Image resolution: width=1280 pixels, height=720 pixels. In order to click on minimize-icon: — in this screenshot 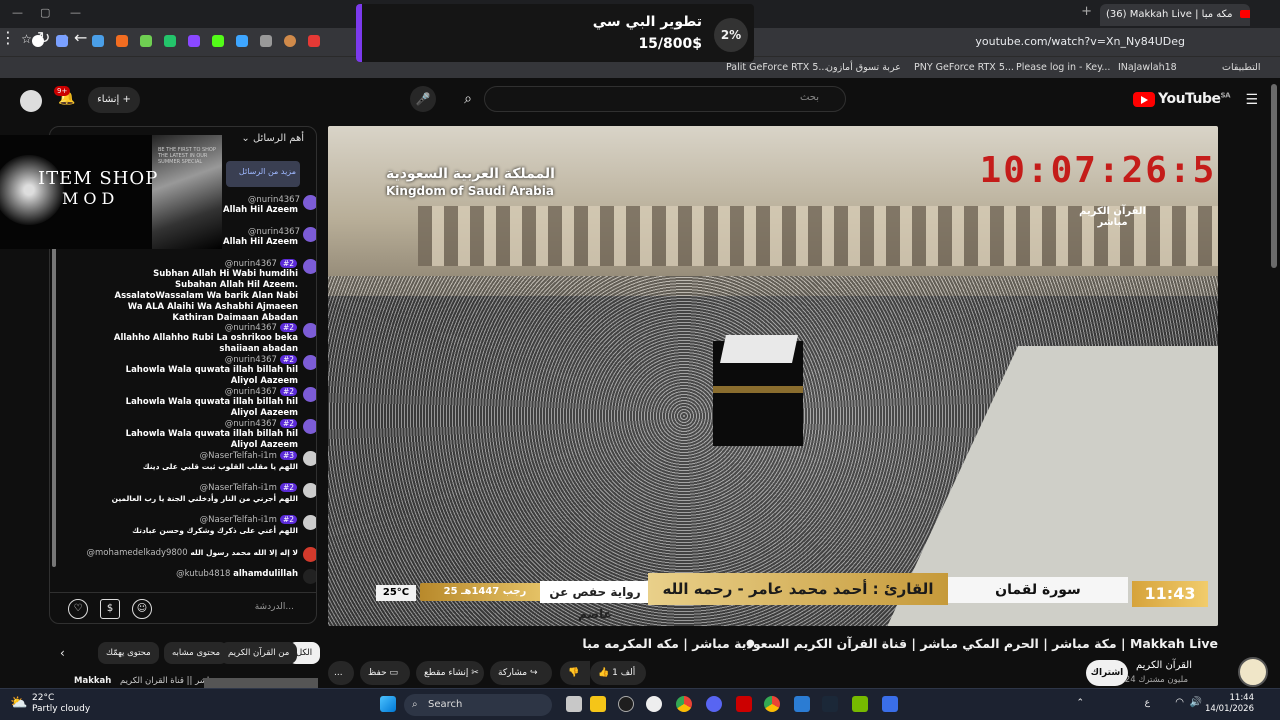, I will do `click(17, 12)`.